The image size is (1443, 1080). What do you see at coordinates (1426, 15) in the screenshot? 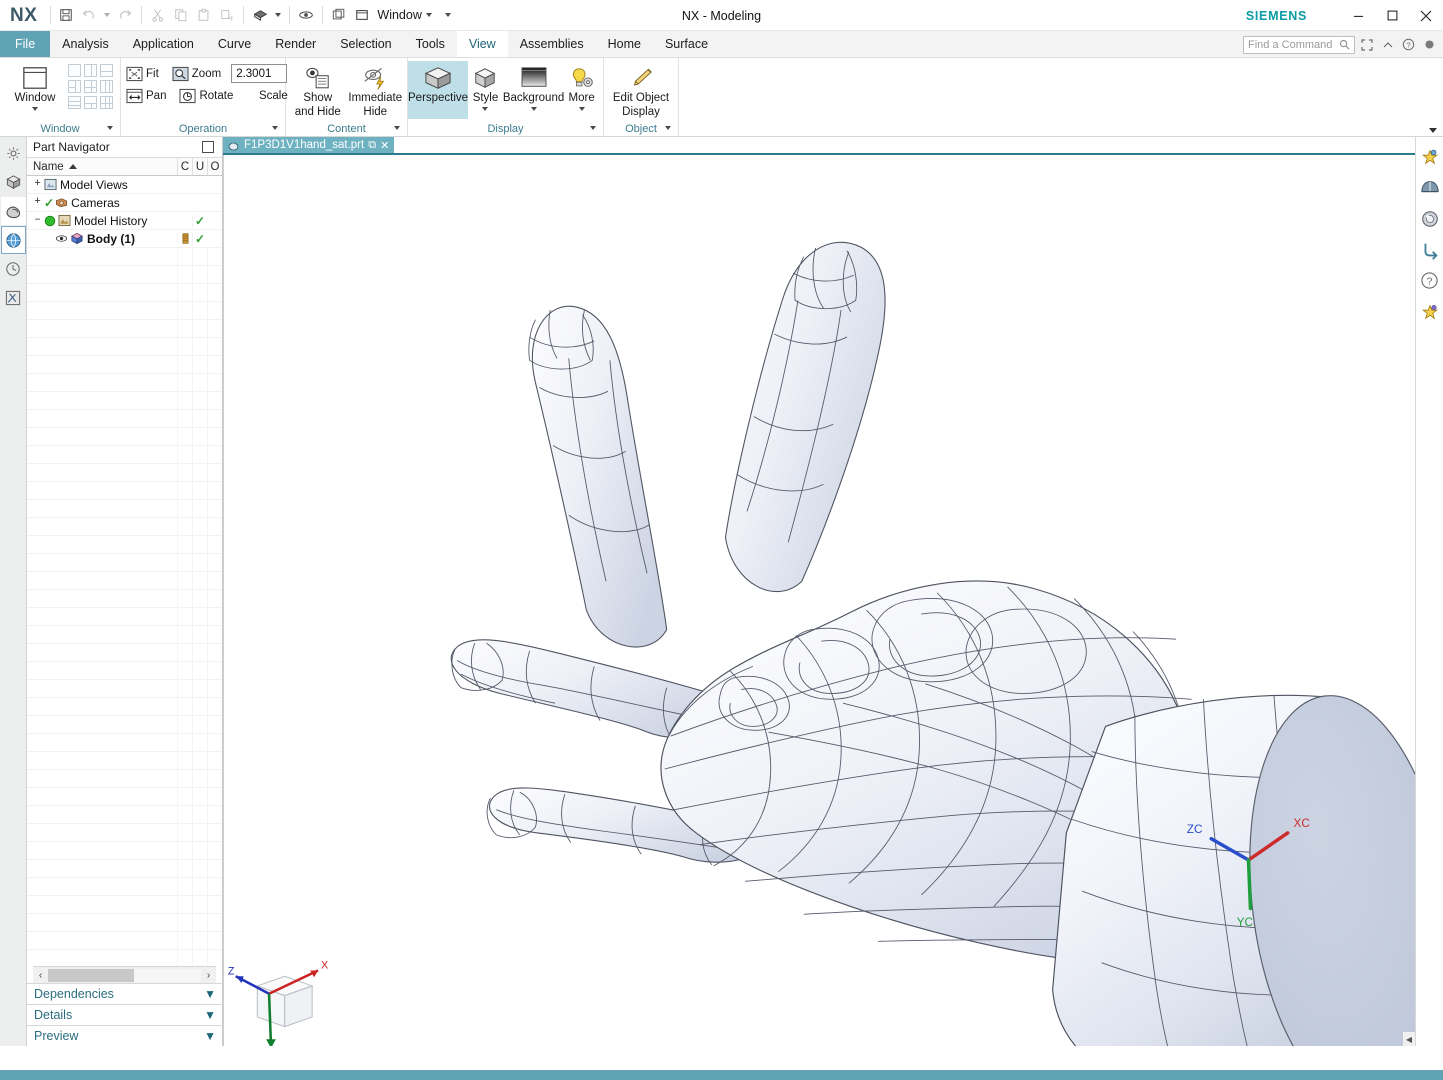
I see `close-button` at bounding box center [1426, 15].